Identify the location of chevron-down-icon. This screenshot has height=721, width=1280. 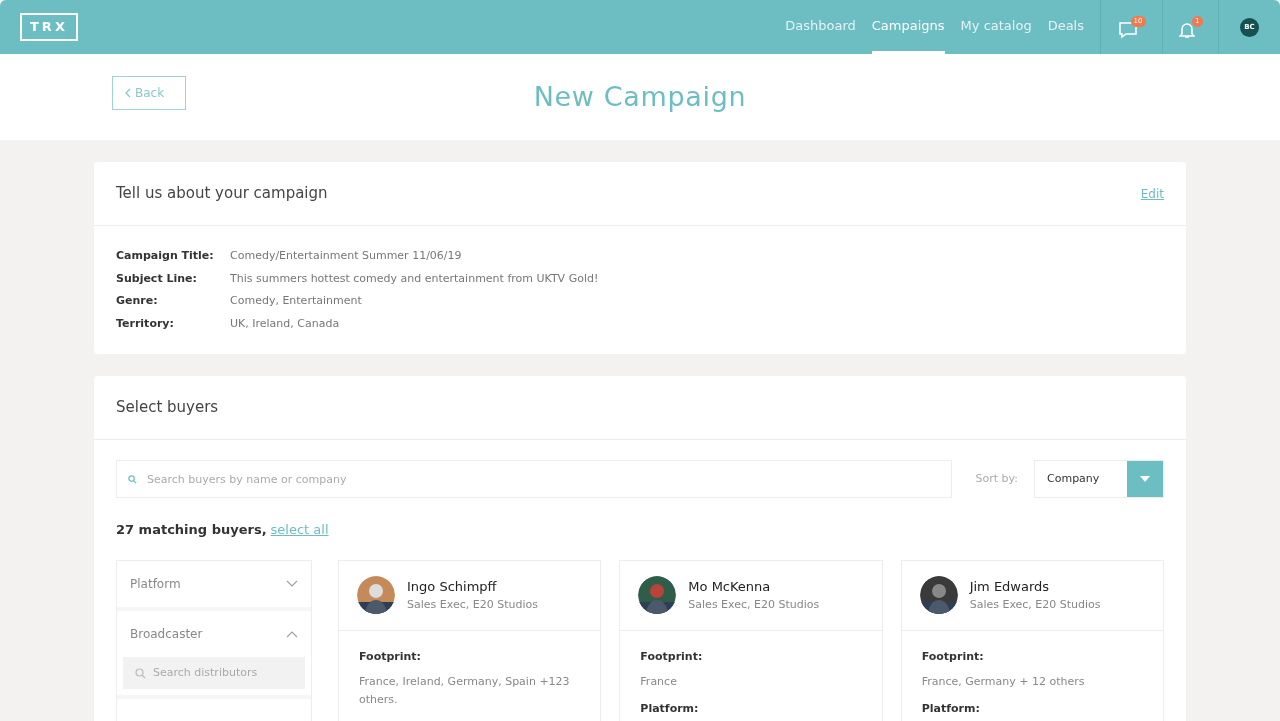
(292, 583).